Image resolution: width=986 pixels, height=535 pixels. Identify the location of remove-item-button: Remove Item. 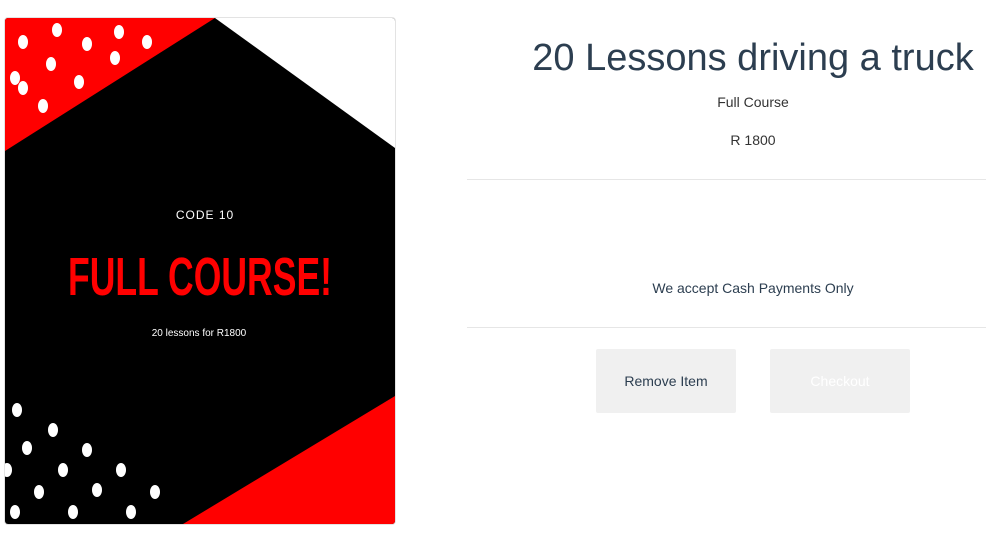
(666, 381).